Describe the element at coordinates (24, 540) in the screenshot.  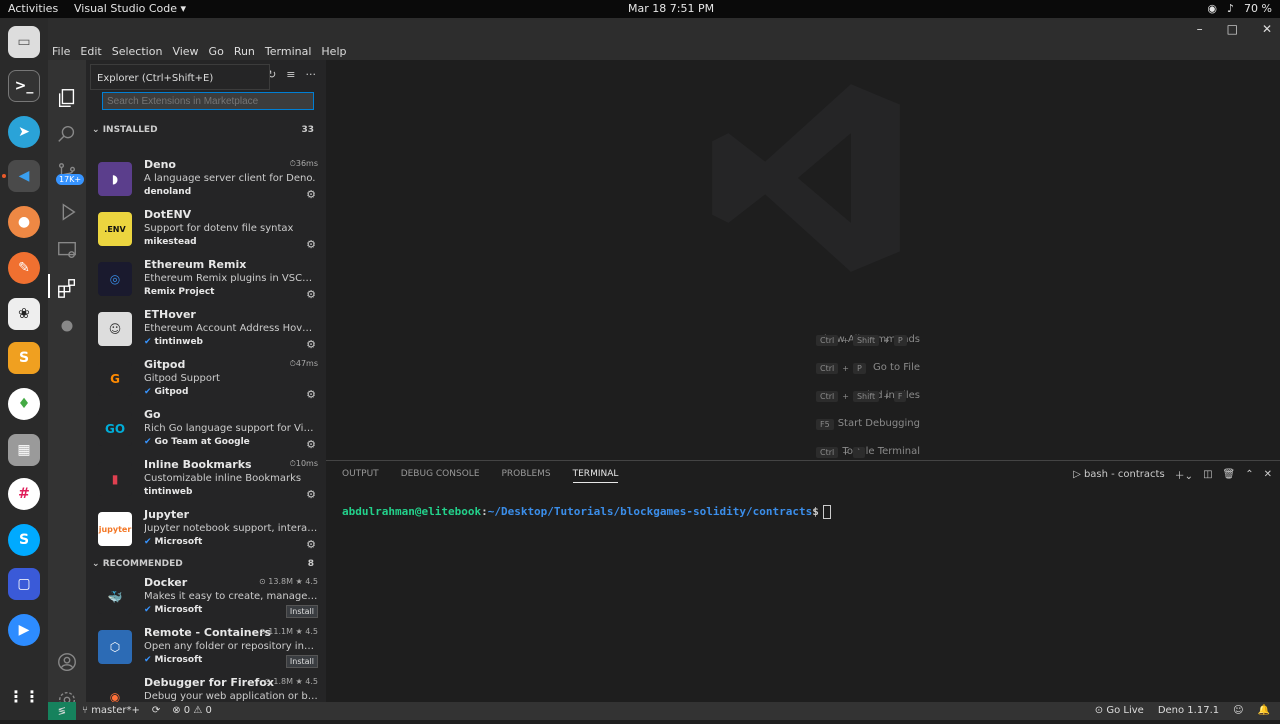
I see `skype-icon: S` at that location.